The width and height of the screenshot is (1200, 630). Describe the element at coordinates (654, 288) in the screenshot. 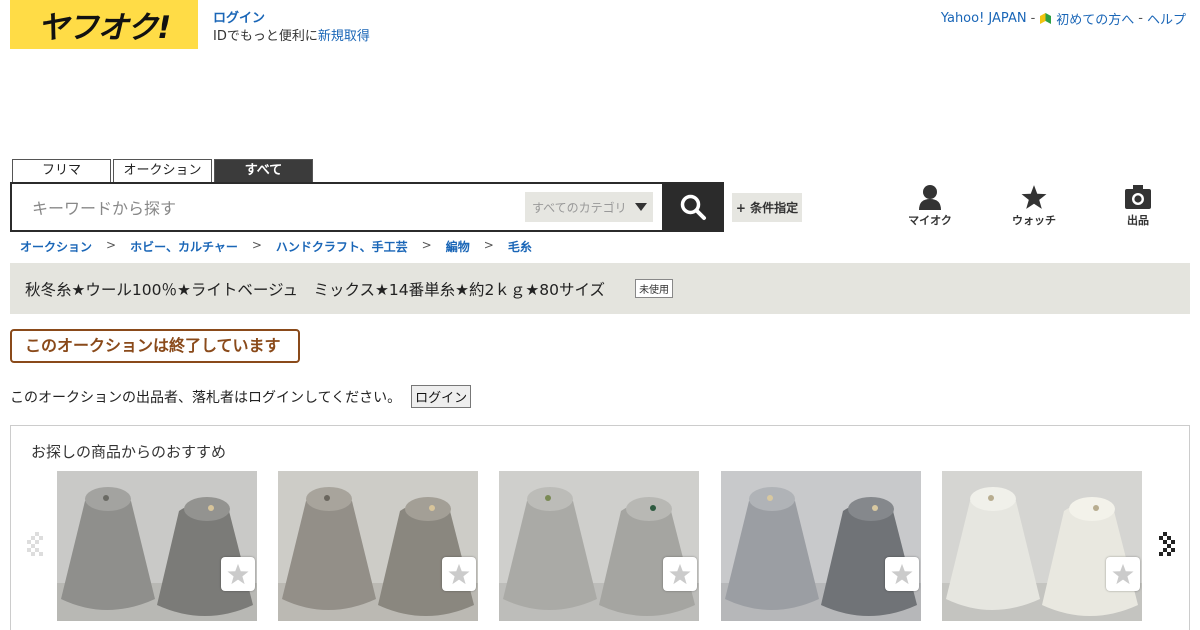

I see `condition-badge: 未使用` at that location.